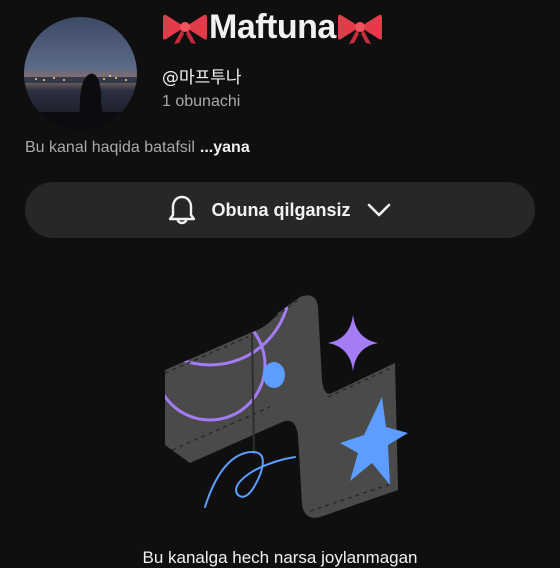 The image size is (560, 568). I want to click on channel-title: Maftuna, so click(272, 27).